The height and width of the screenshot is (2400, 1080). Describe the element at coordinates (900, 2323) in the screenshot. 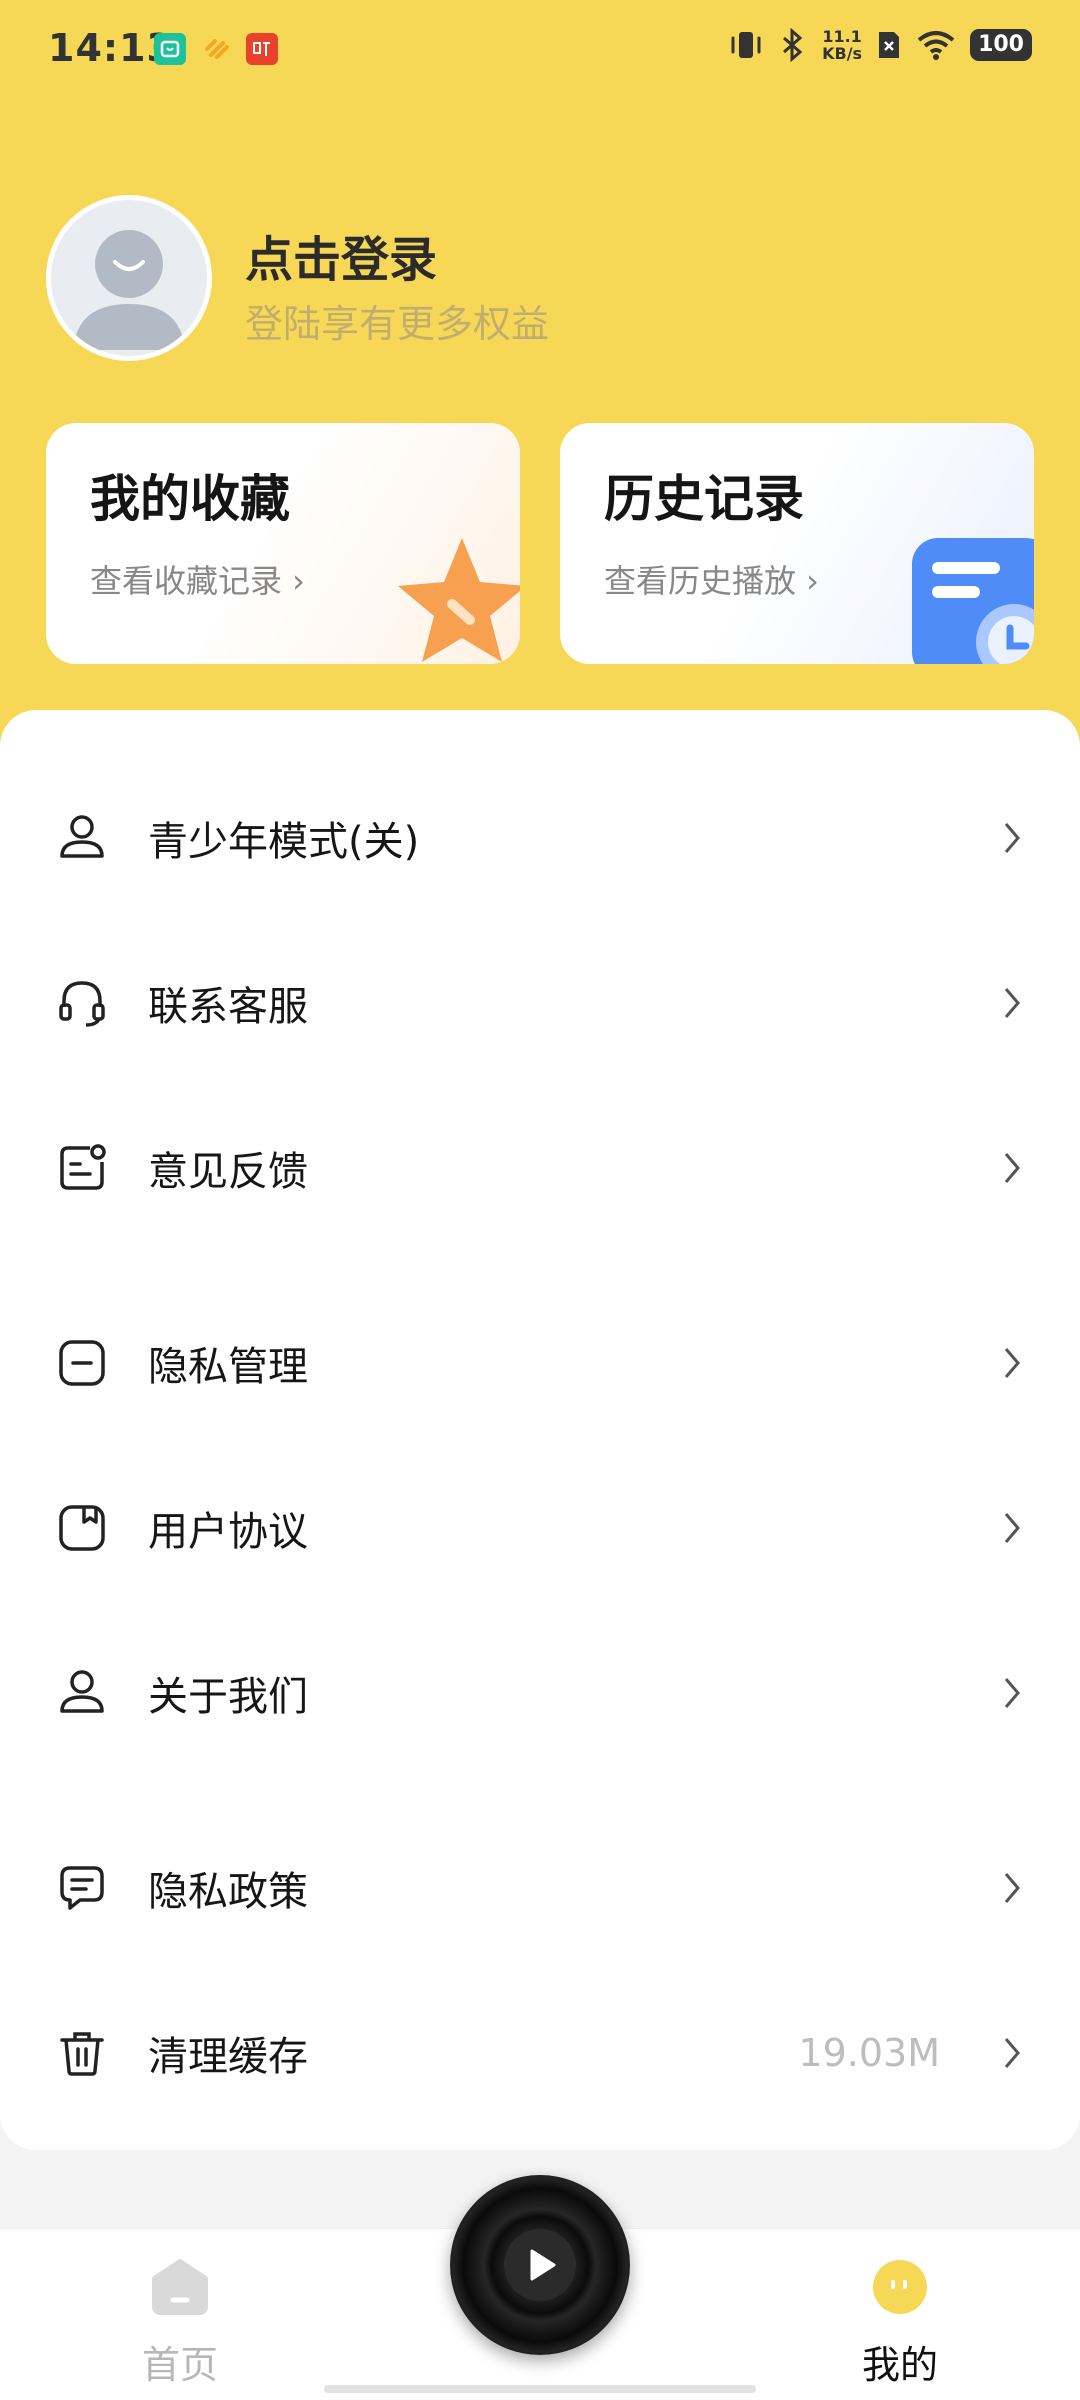

I see `nav-mine: 我的` at that location.